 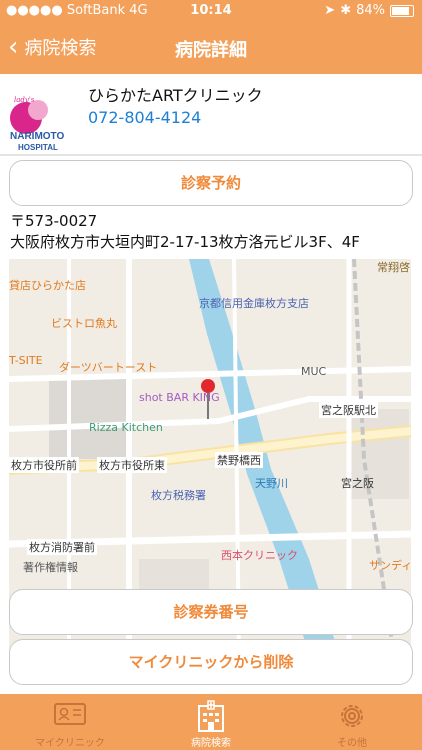 I want to click on map-label-fire-dept: 枚方消防署前, so click(x=62, y=547).